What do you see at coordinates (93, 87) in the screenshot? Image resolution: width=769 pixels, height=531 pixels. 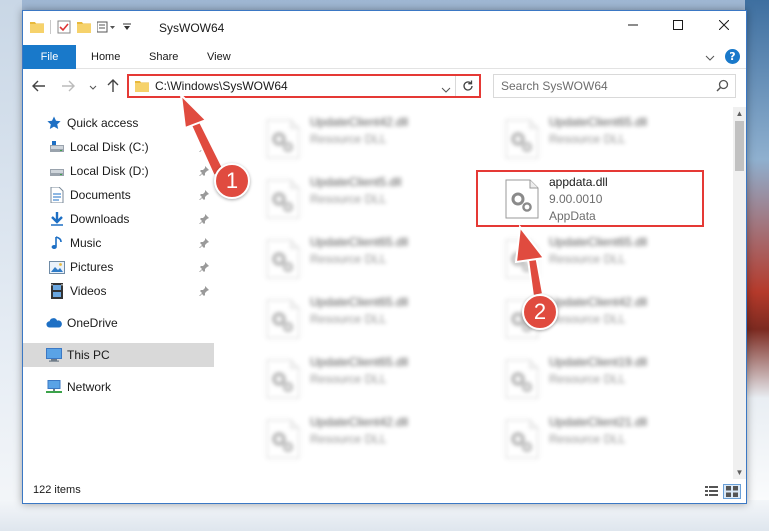 I see `recent-locations-button` at bounding box center [93, 87].